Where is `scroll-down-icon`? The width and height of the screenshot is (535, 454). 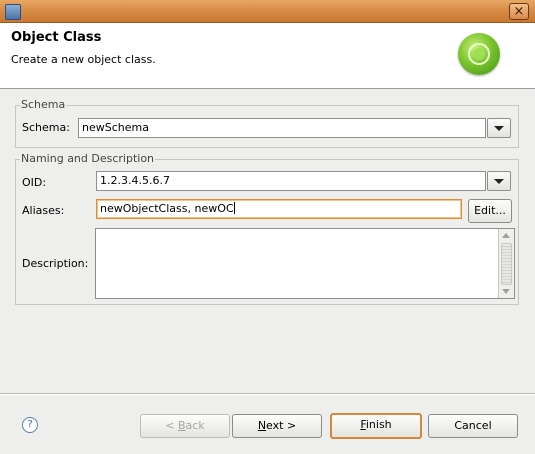
scroll-down-icon is located at coordinates (506, 291).